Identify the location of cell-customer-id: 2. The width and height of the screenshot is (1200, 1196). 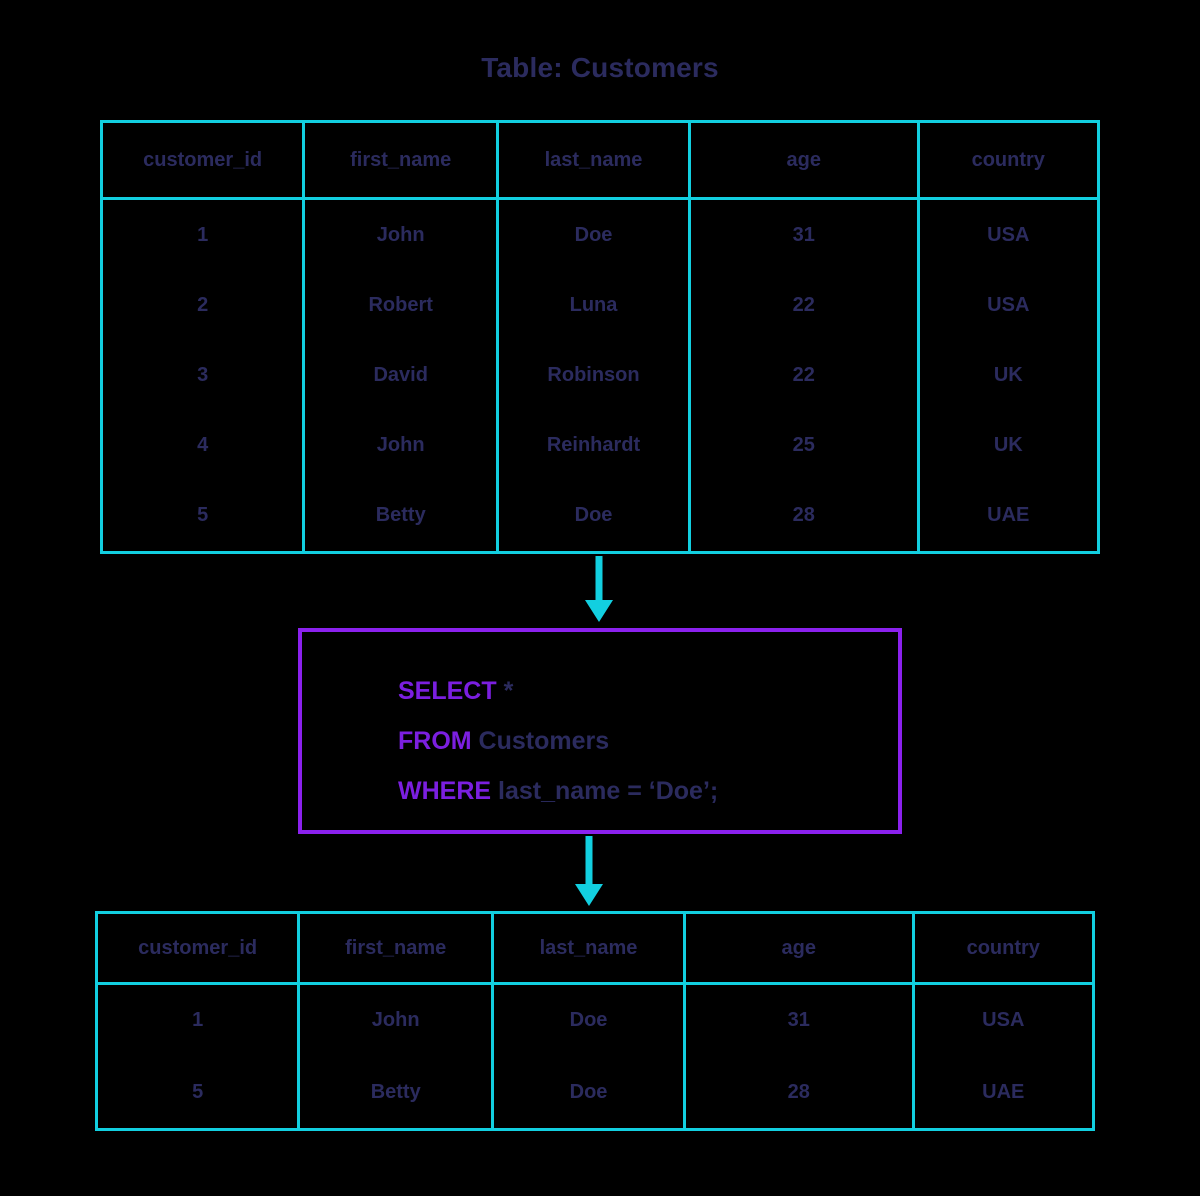
(204, 305).